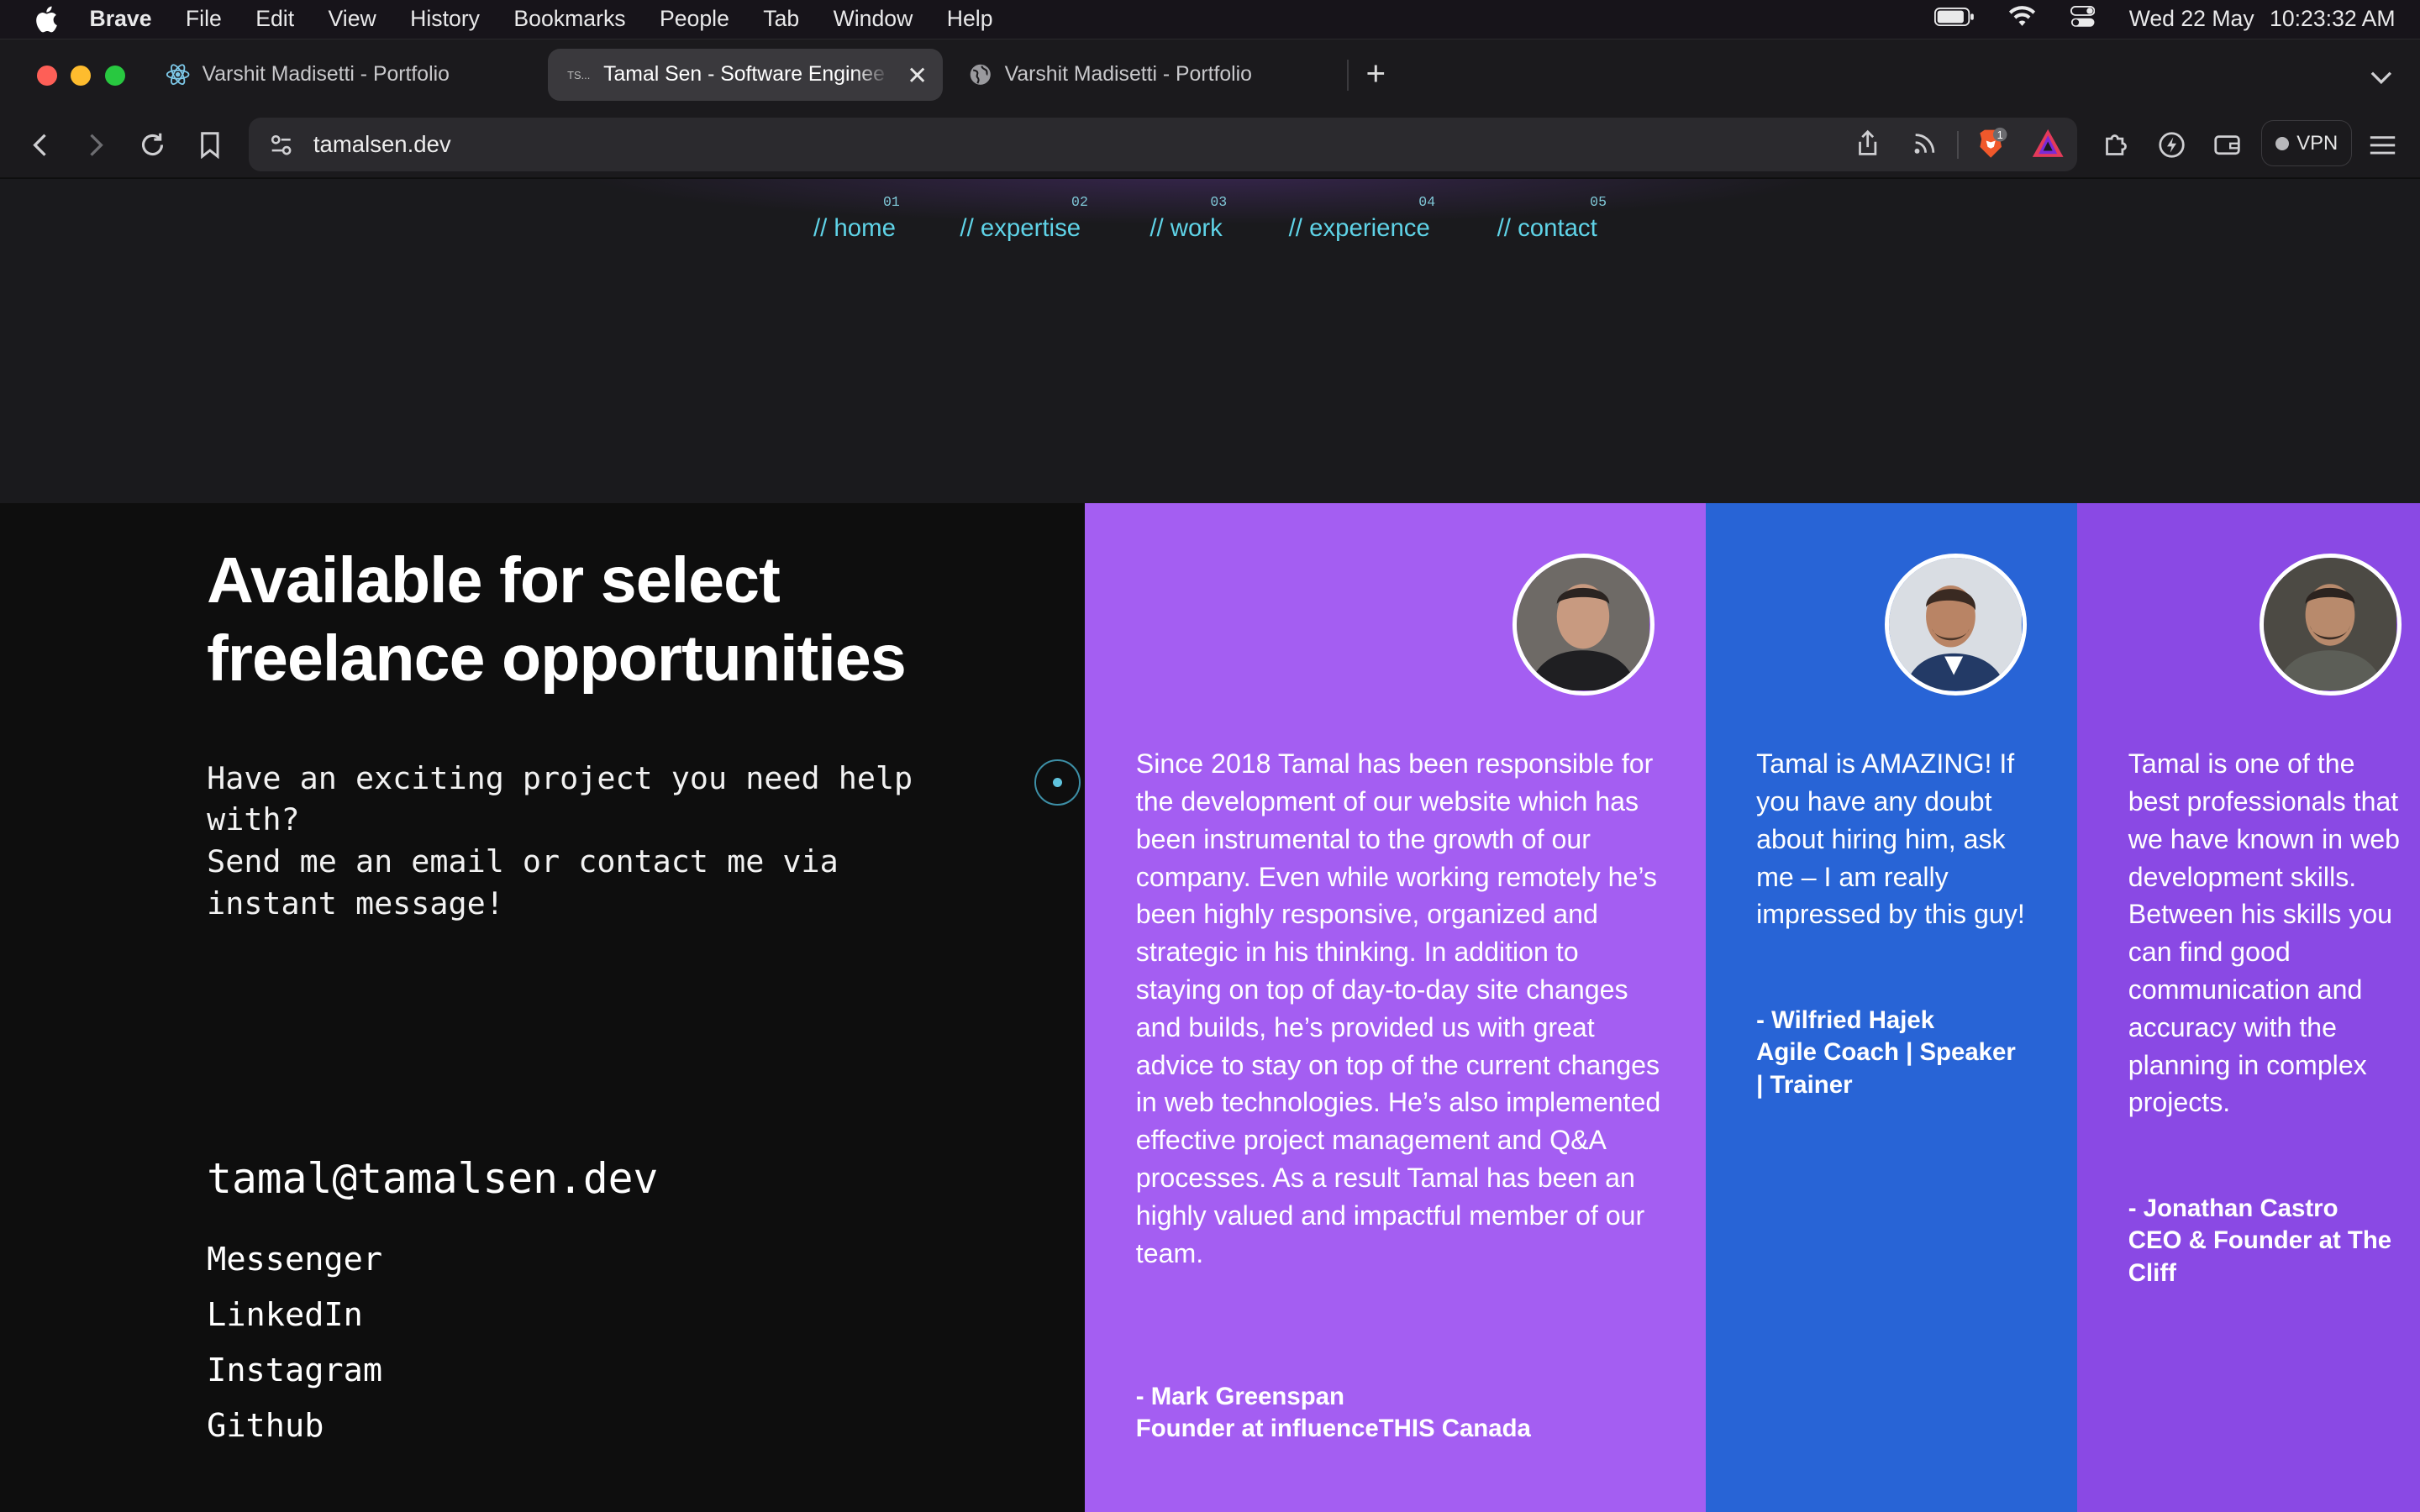 The width and height of the screenshot is (2420, 1512). What do you see at coordinates (2263, 19) in the screenshot?
I see `menubar-clock: Wed 22 May 10:23:32 AM` at bounding box center [2263, 19].